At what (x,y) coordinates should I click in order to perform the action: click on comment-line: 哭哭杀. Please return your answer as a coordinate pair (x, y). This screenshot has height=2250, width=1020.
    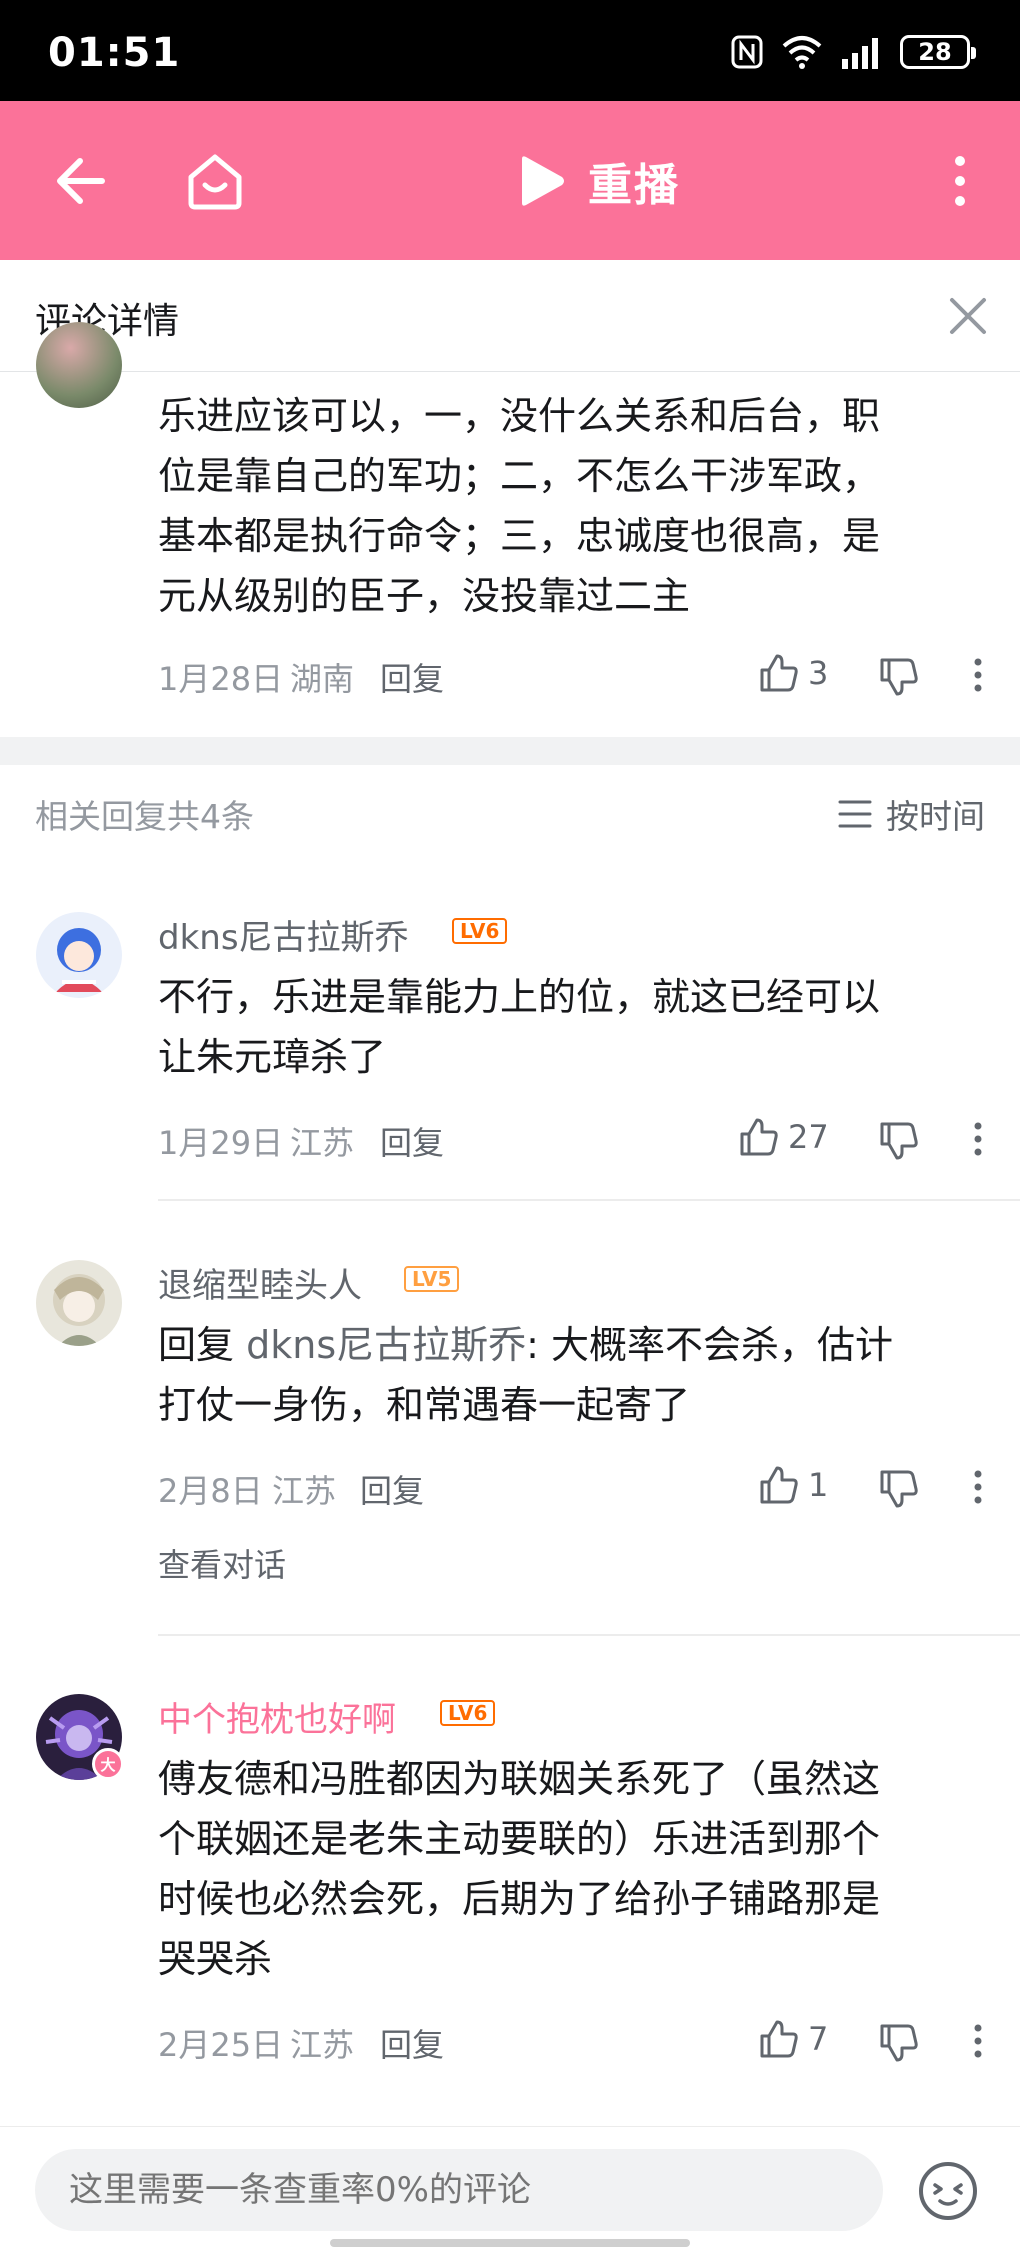
    Looking at the image, I should click on (215, 1959).